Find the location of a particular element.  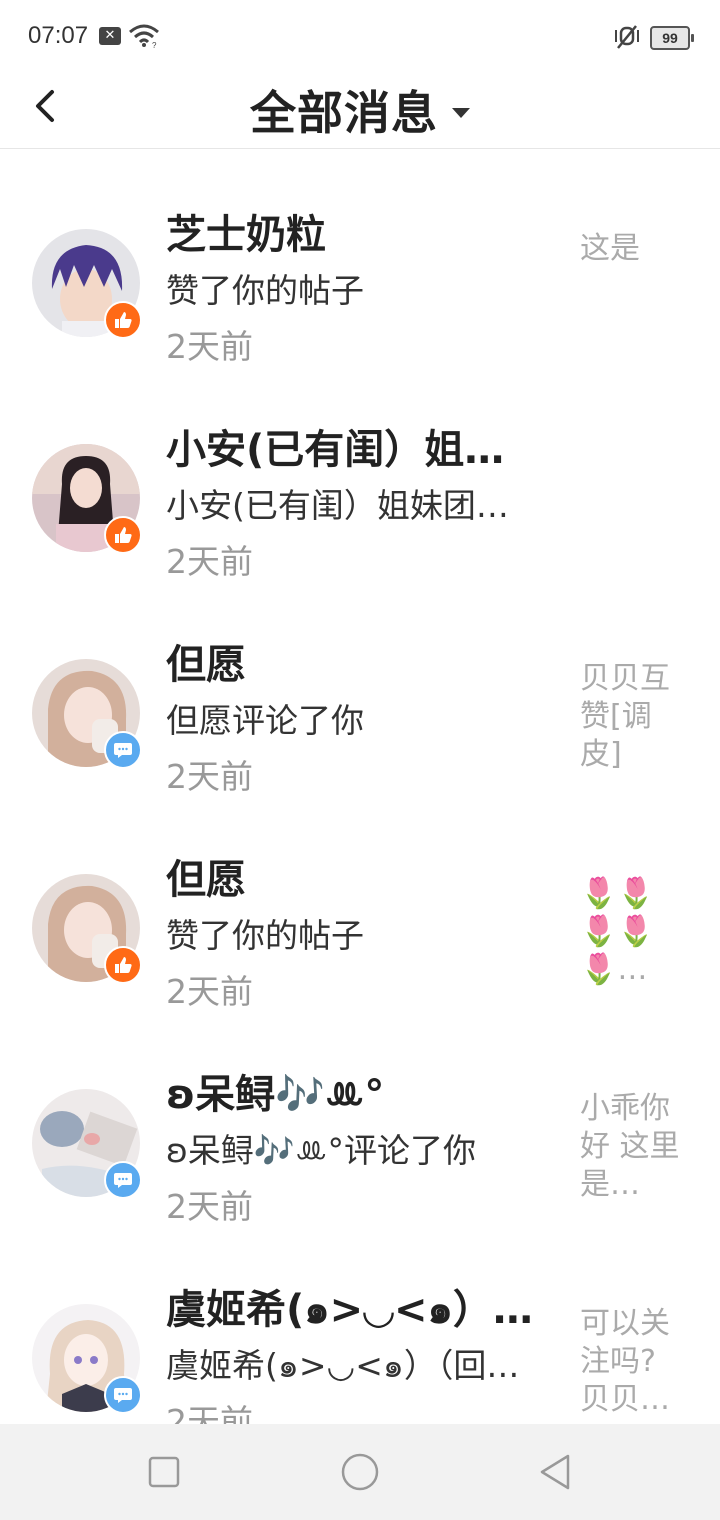

home-icon is located at coordinates (360, 1472).